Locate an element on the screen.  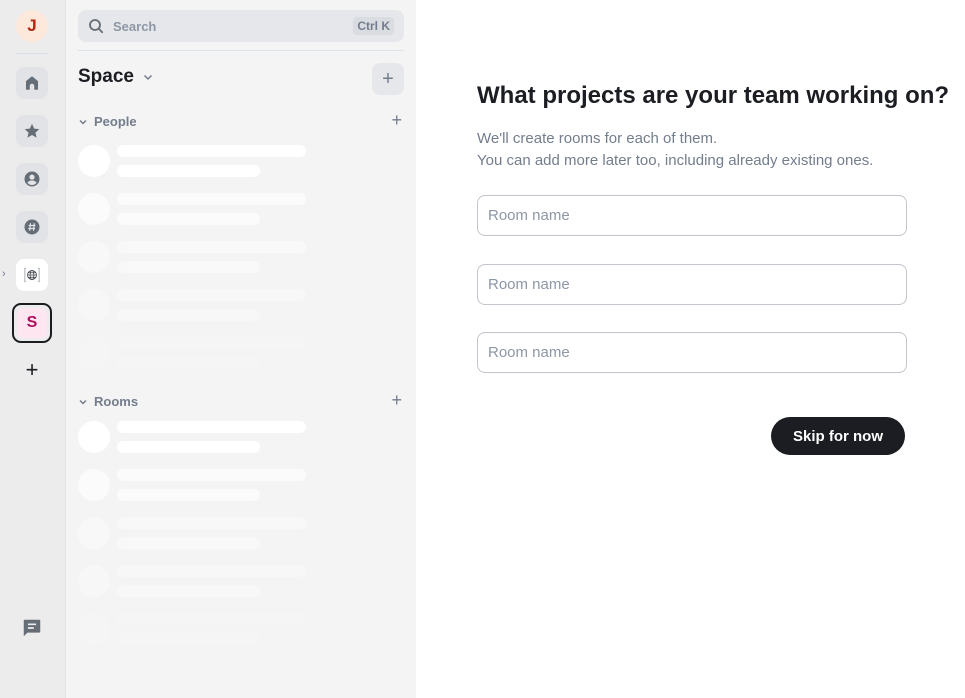
people-section-header: People + is located at coordinates (241, 120).